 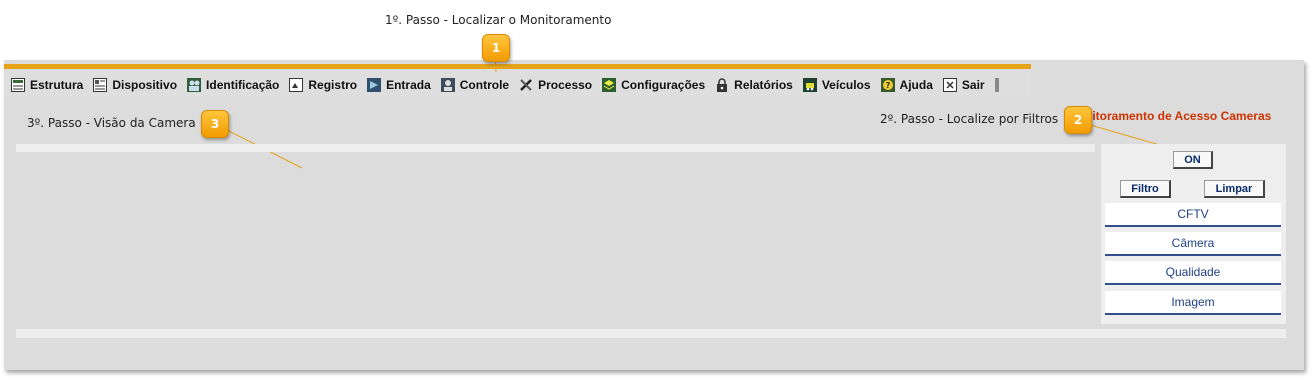 I want to click on step2-caption: 2º. Passo - Localize por Filtros, so click(x=969, y=119).